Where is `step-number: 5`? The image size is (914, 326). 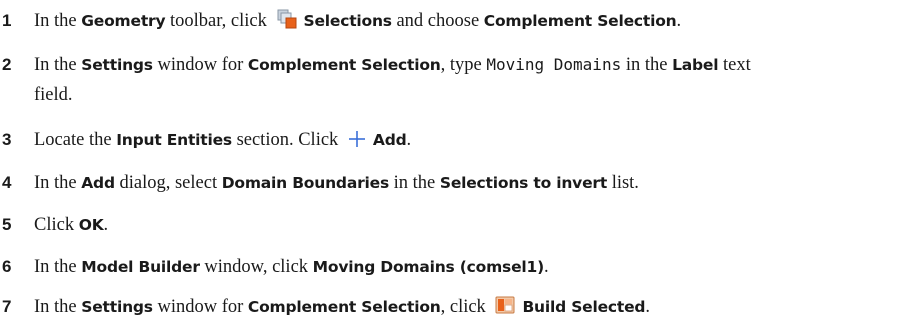 step-number: 5 is located at coordinates (7, 224).